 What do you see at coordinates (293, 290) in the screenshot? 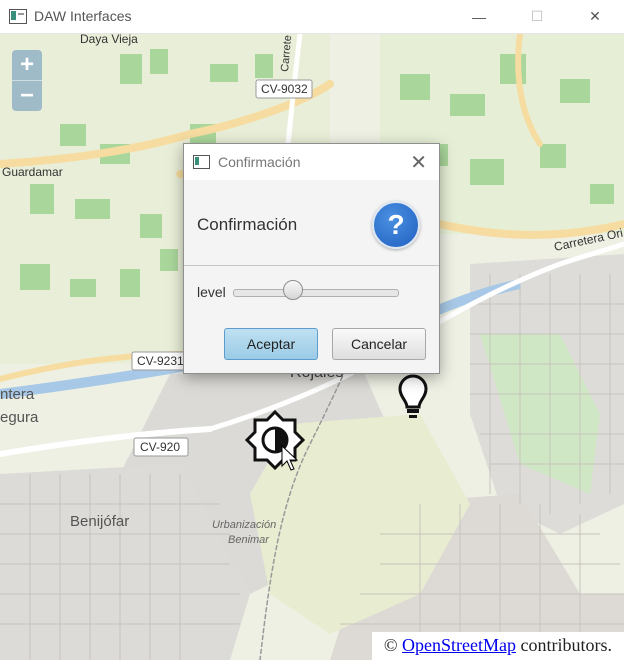
I see `level-slider-thumb` at bounding box center [293, 290].